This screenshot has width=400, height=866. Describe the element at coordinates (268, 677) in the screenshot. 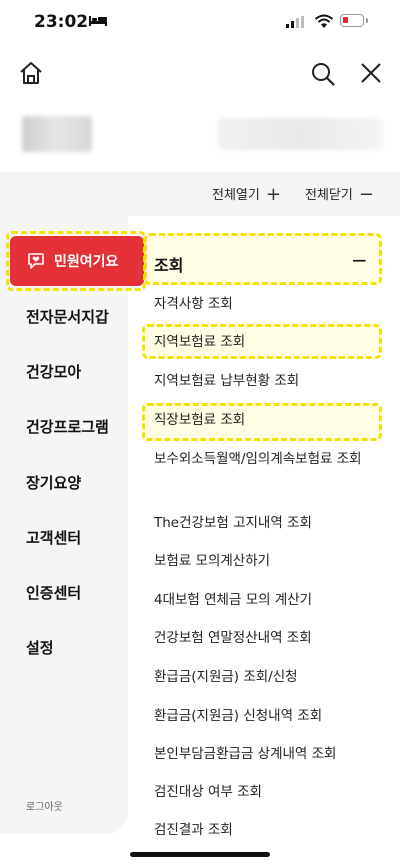

I see `menu-item-refund-apply: 환급금(지원금) 조회/신청` at that location.